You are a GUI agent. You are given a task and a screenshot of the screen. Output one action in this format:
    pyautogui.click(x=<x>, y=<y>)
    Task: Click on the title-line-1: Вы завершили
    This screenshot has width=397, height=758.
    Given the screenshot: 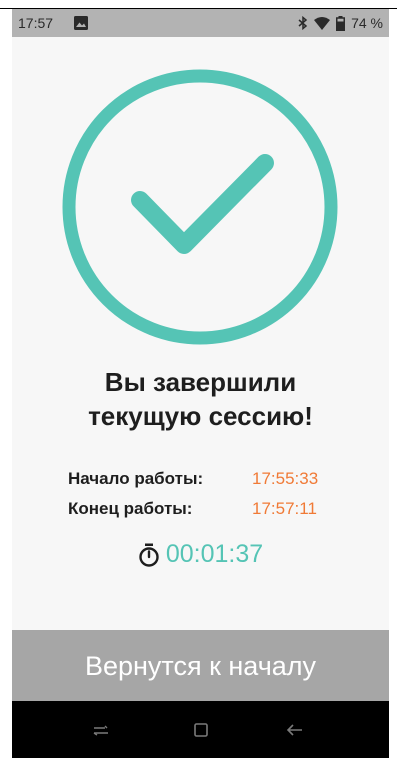 What is the action you would take?
    pyautogui.click(x=200, y=382)
    